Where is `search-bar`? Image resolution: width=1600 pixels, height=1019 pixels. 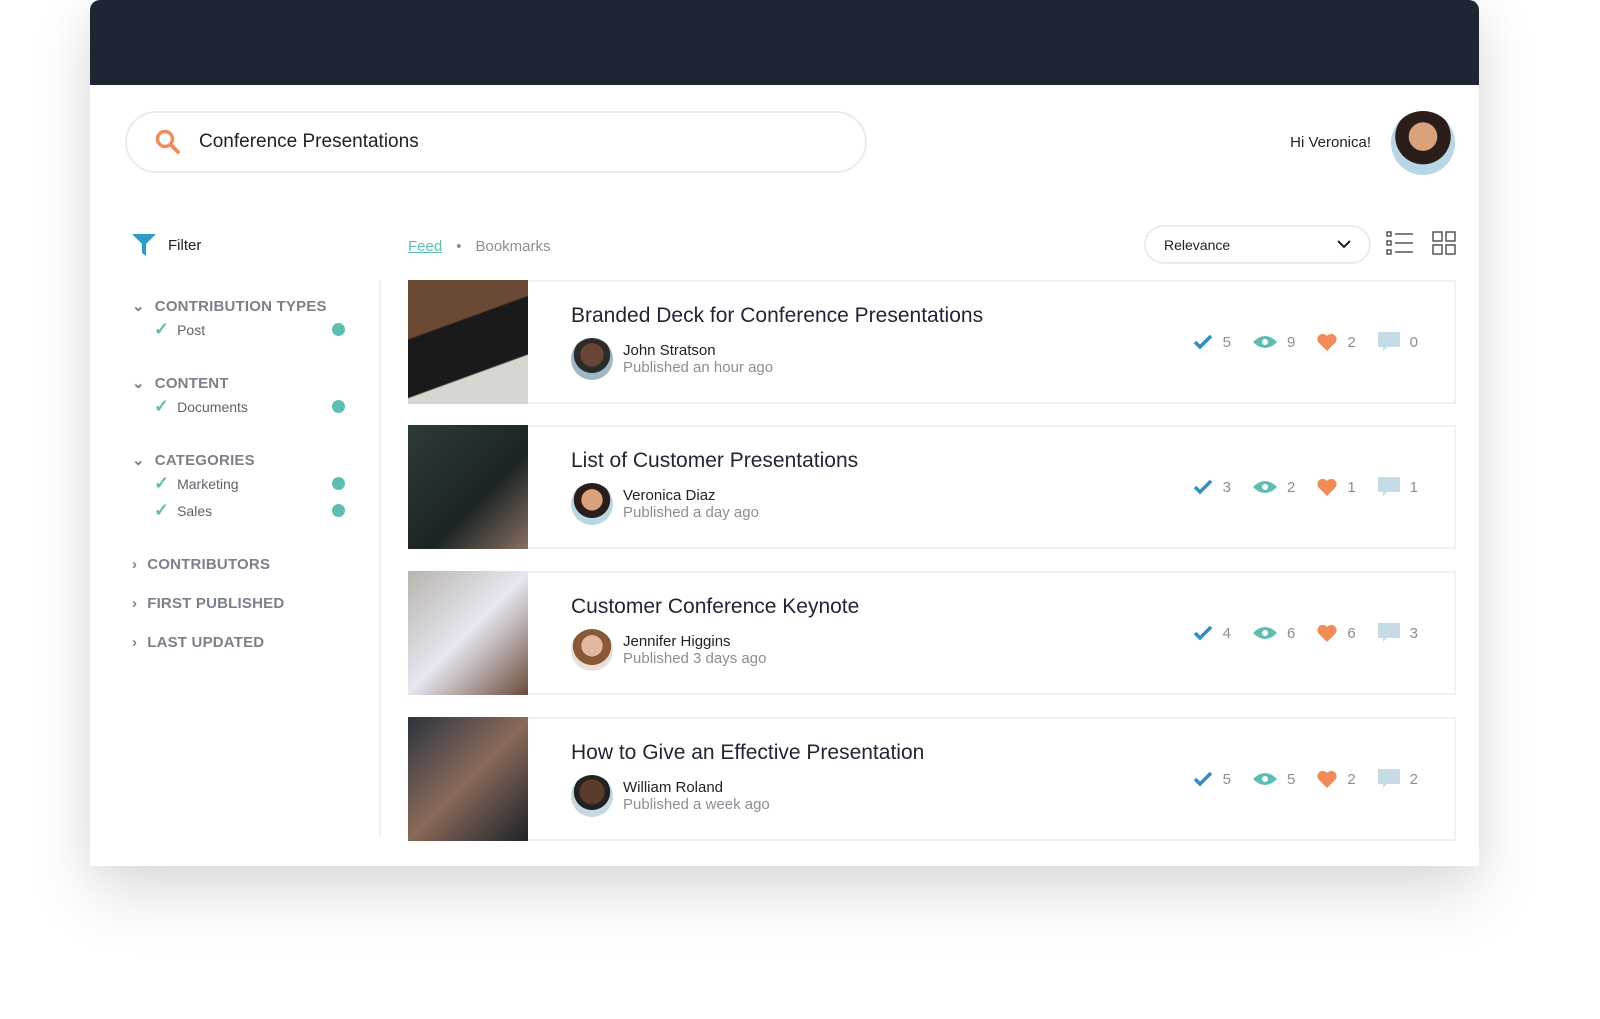 search-bar is located at coordinates (496, 142).